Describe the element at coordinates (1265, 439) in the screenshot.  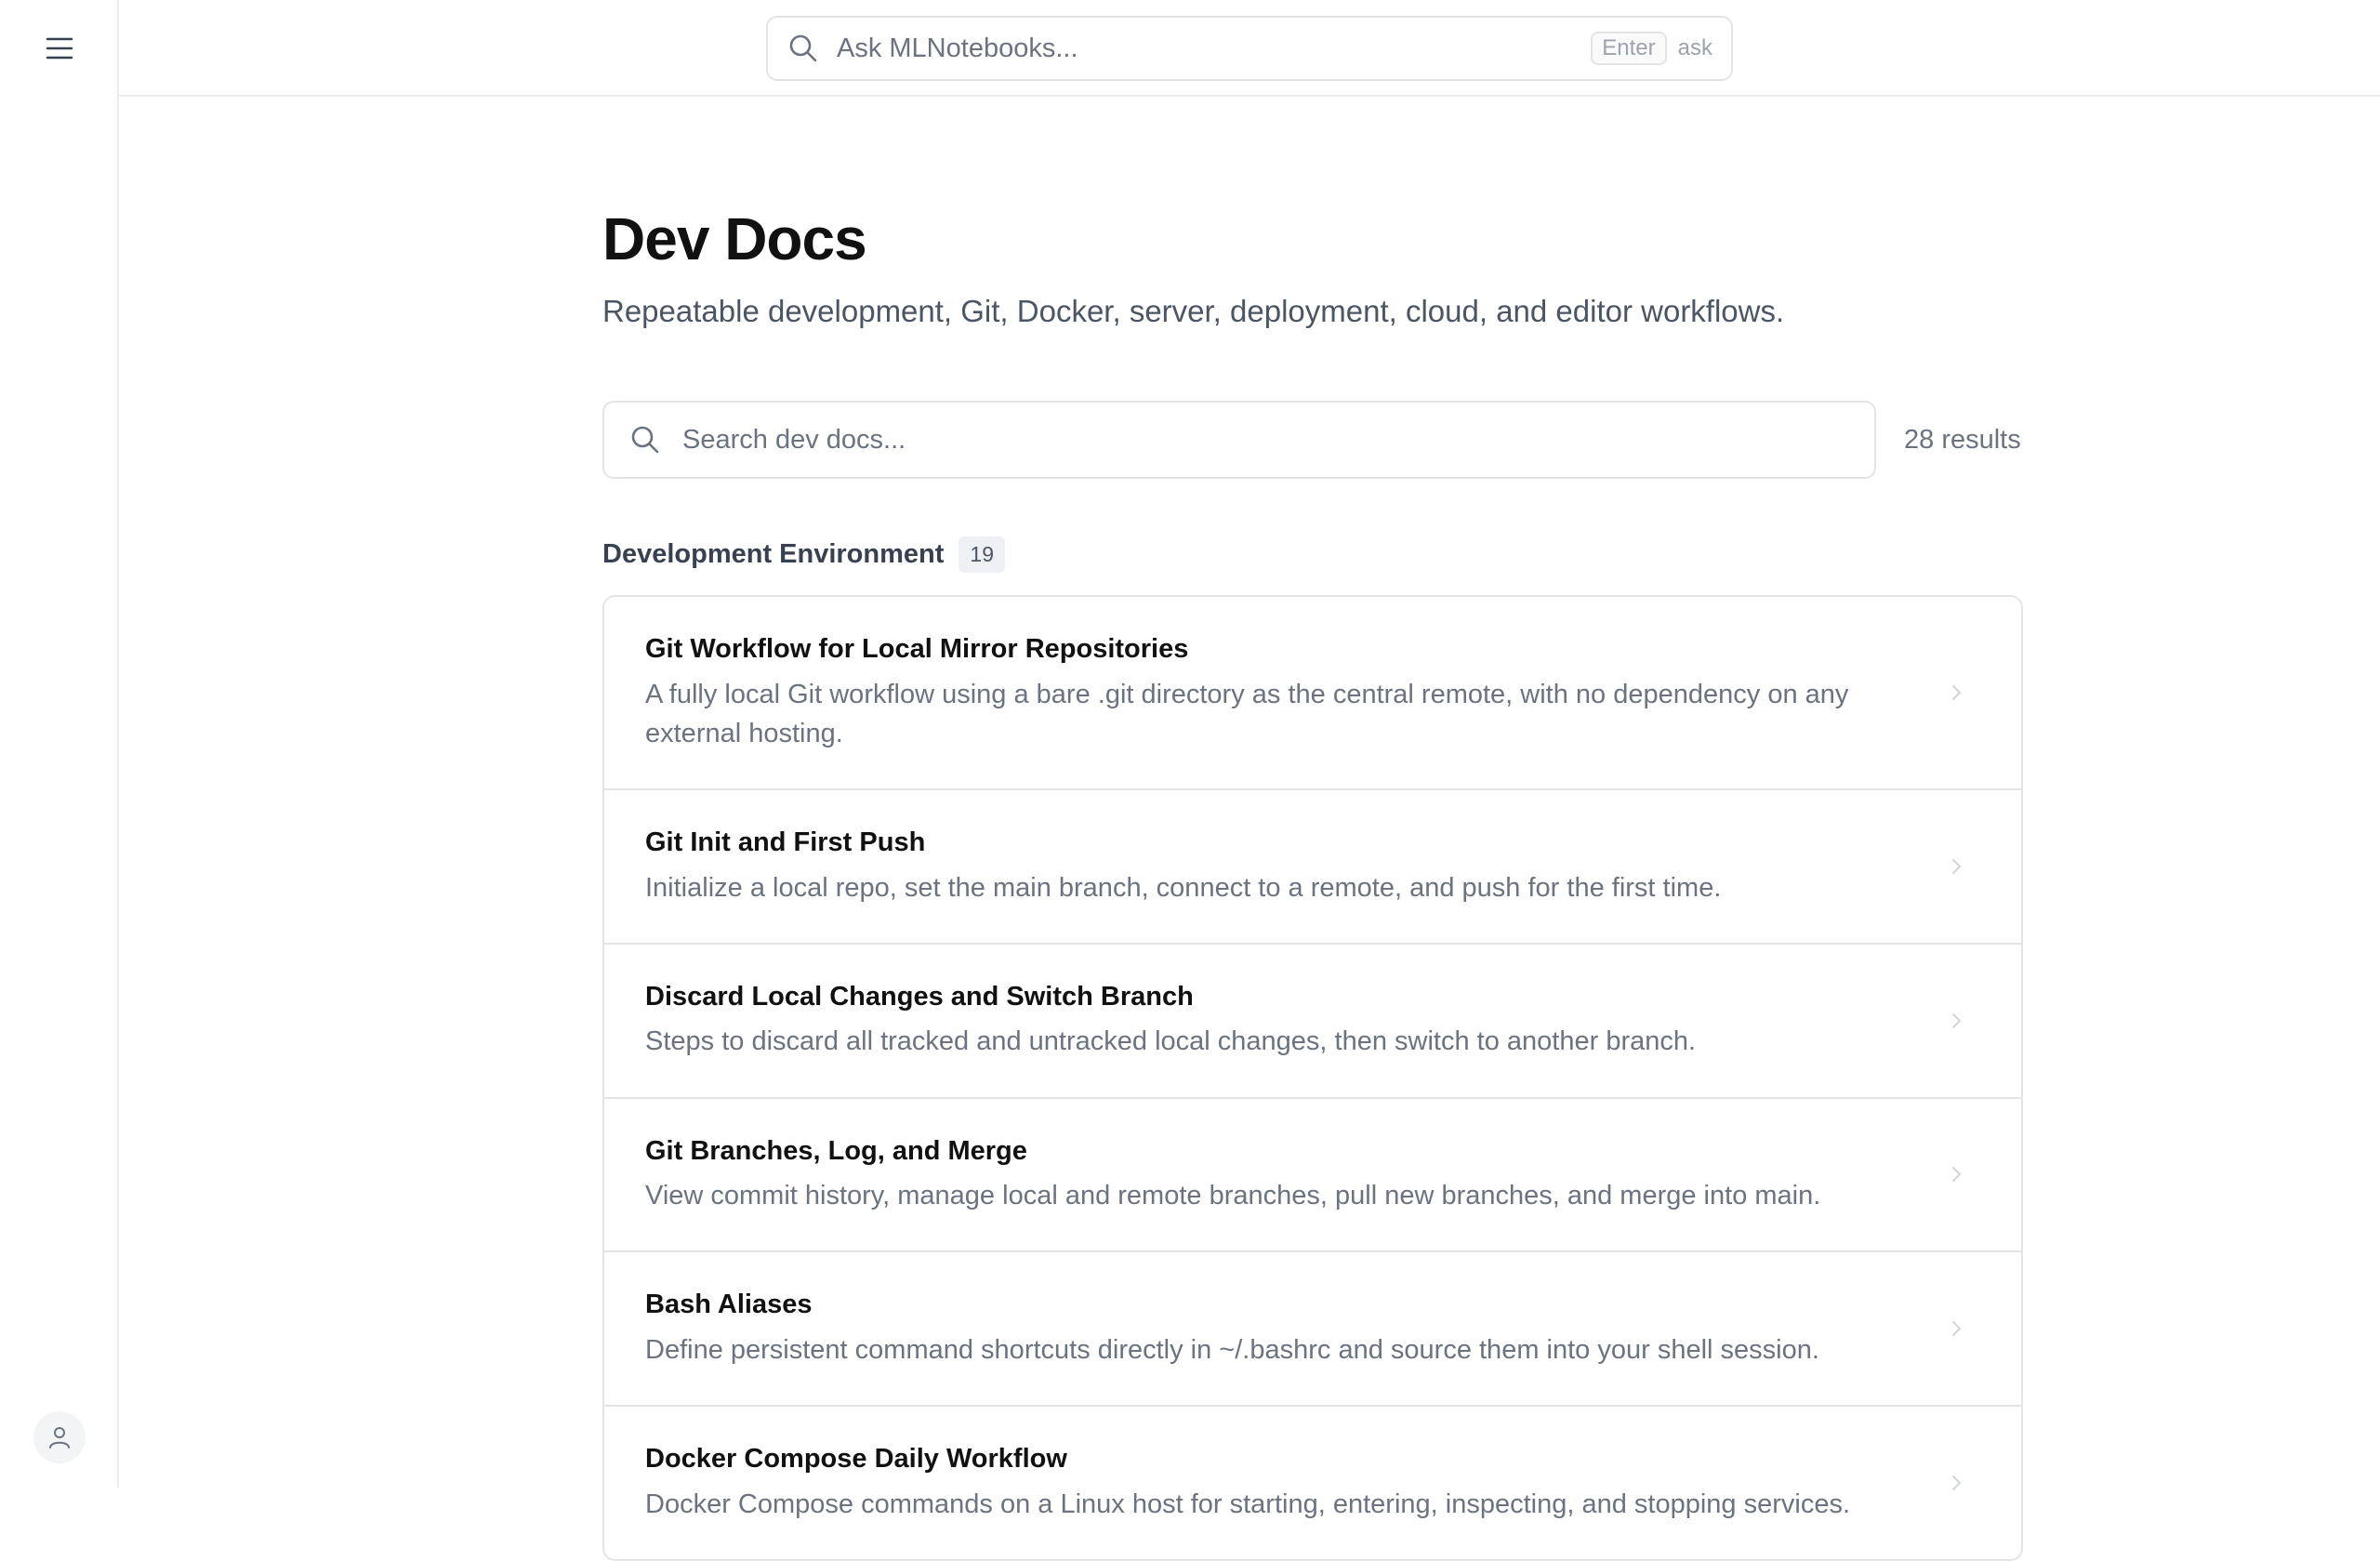
I see `docs-search-input` at that location.